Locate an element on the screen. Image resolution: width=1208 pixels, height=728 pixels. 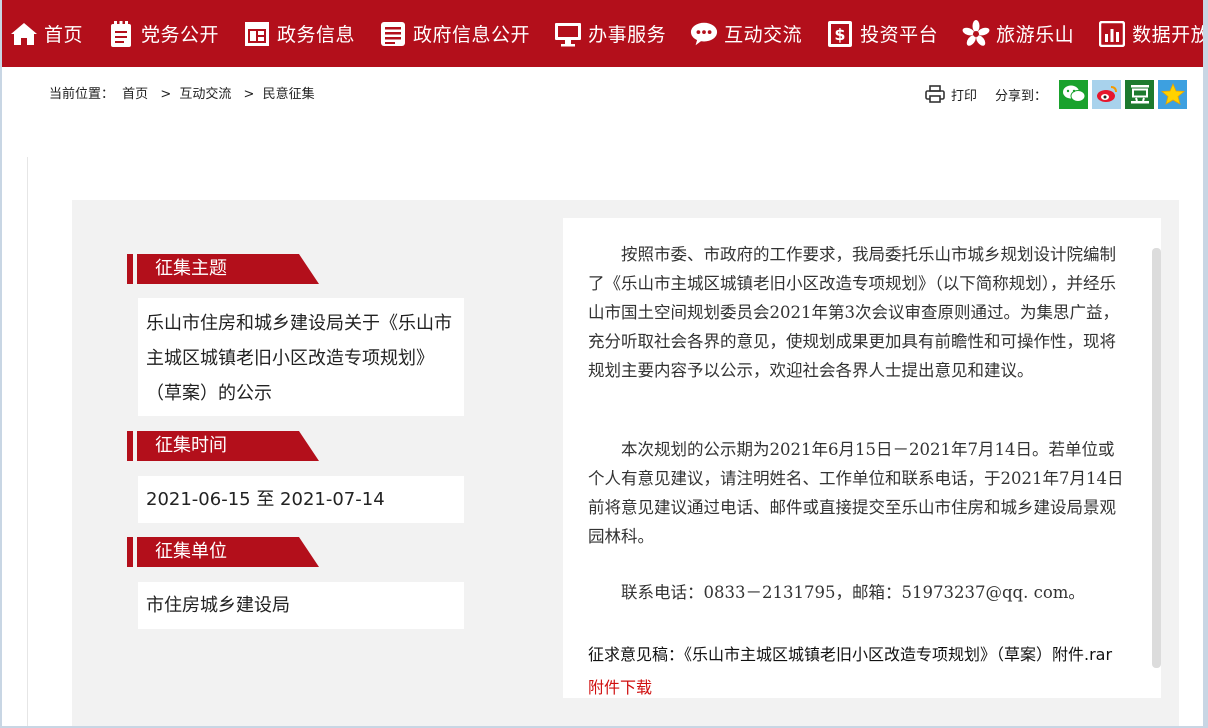
content-divider is located at coordinates (27, 441).